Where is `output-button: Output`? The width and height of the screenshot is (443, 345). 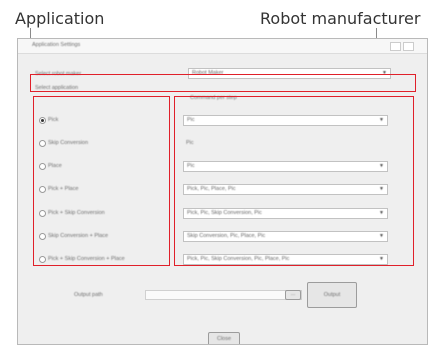 output-button: Output is located at coordinates (332, 295).